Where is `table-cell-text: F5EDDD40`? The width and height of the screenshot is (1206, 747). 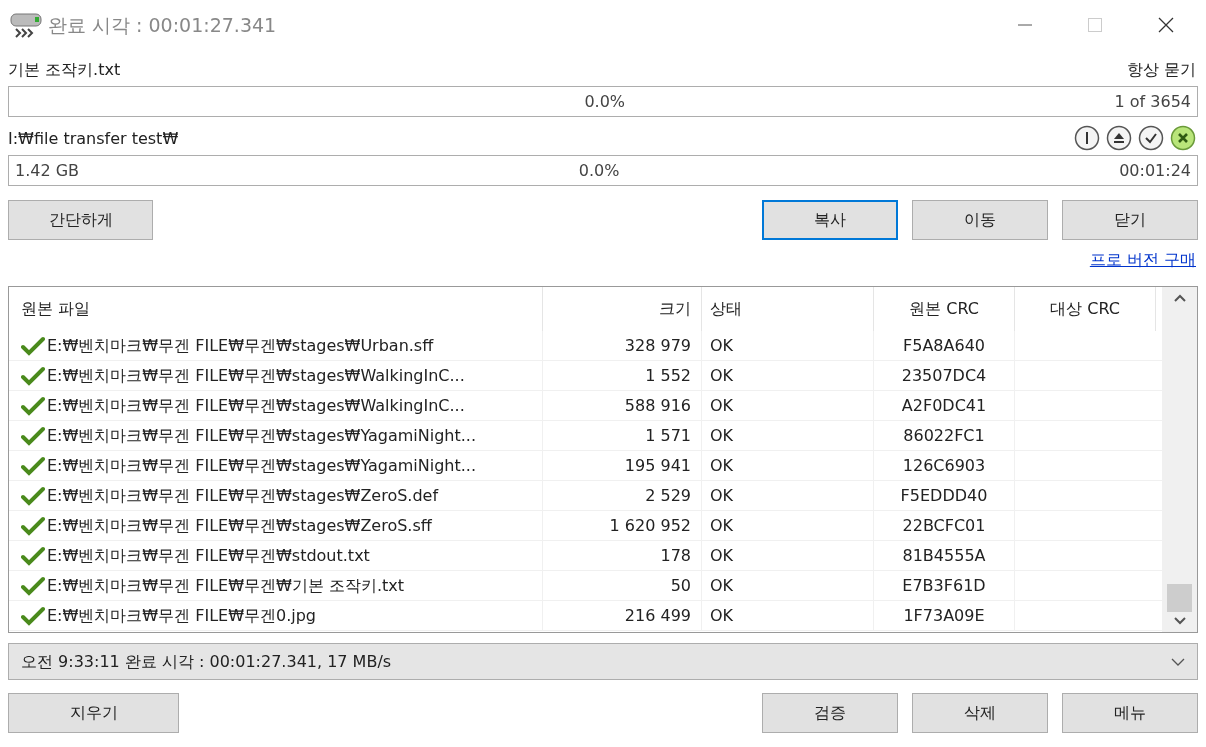
table-cell-text: F5EDDD40 is located at coordinates (944, 495).